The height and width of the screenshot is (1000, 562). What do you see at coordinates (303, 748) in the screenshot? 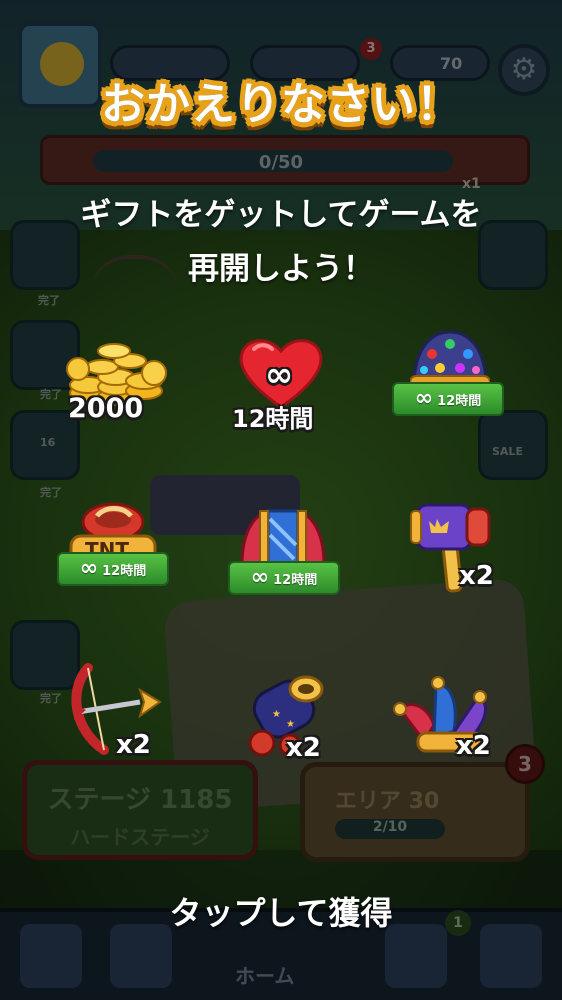
I see `cannon-qty: x2` at bounding box center [303, 748].